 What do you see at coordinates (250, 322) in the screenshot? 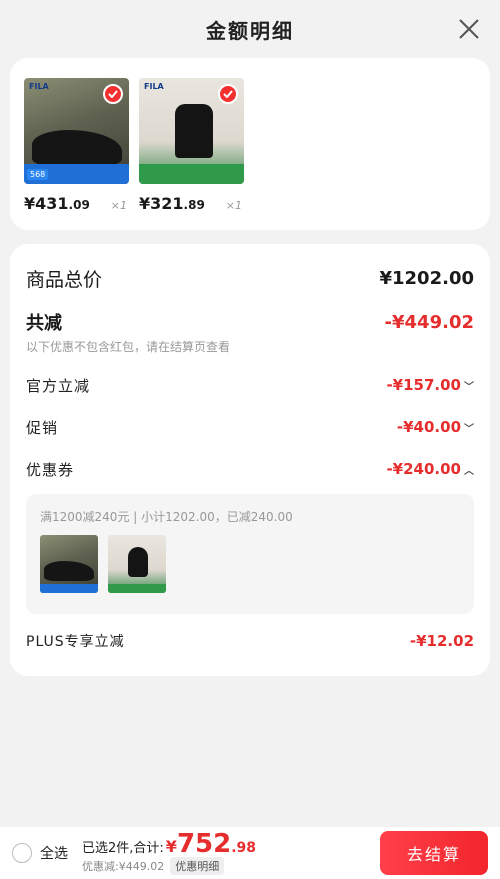
I see `reduce-row: 共减 -¥449.02` at bounding box center [250, 322].